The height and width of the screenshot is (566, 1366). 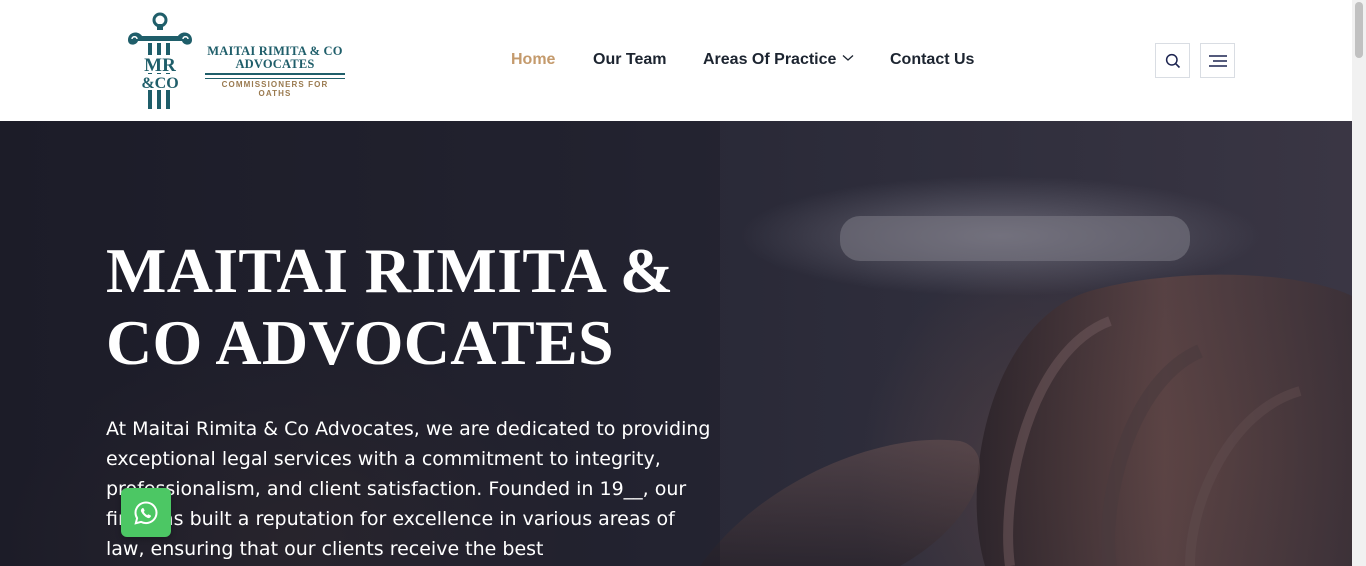 I want to click on scrollbar-thumb, so click(x=1359, y=30).